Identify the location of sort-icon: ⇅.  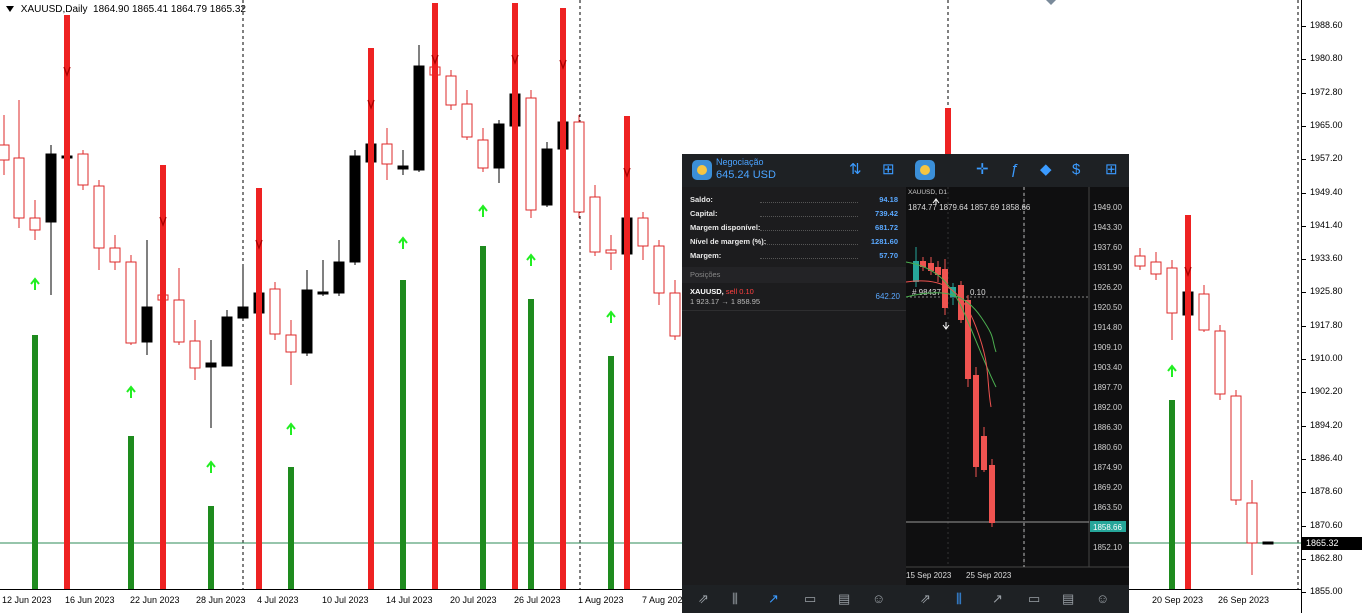
(855, 170).